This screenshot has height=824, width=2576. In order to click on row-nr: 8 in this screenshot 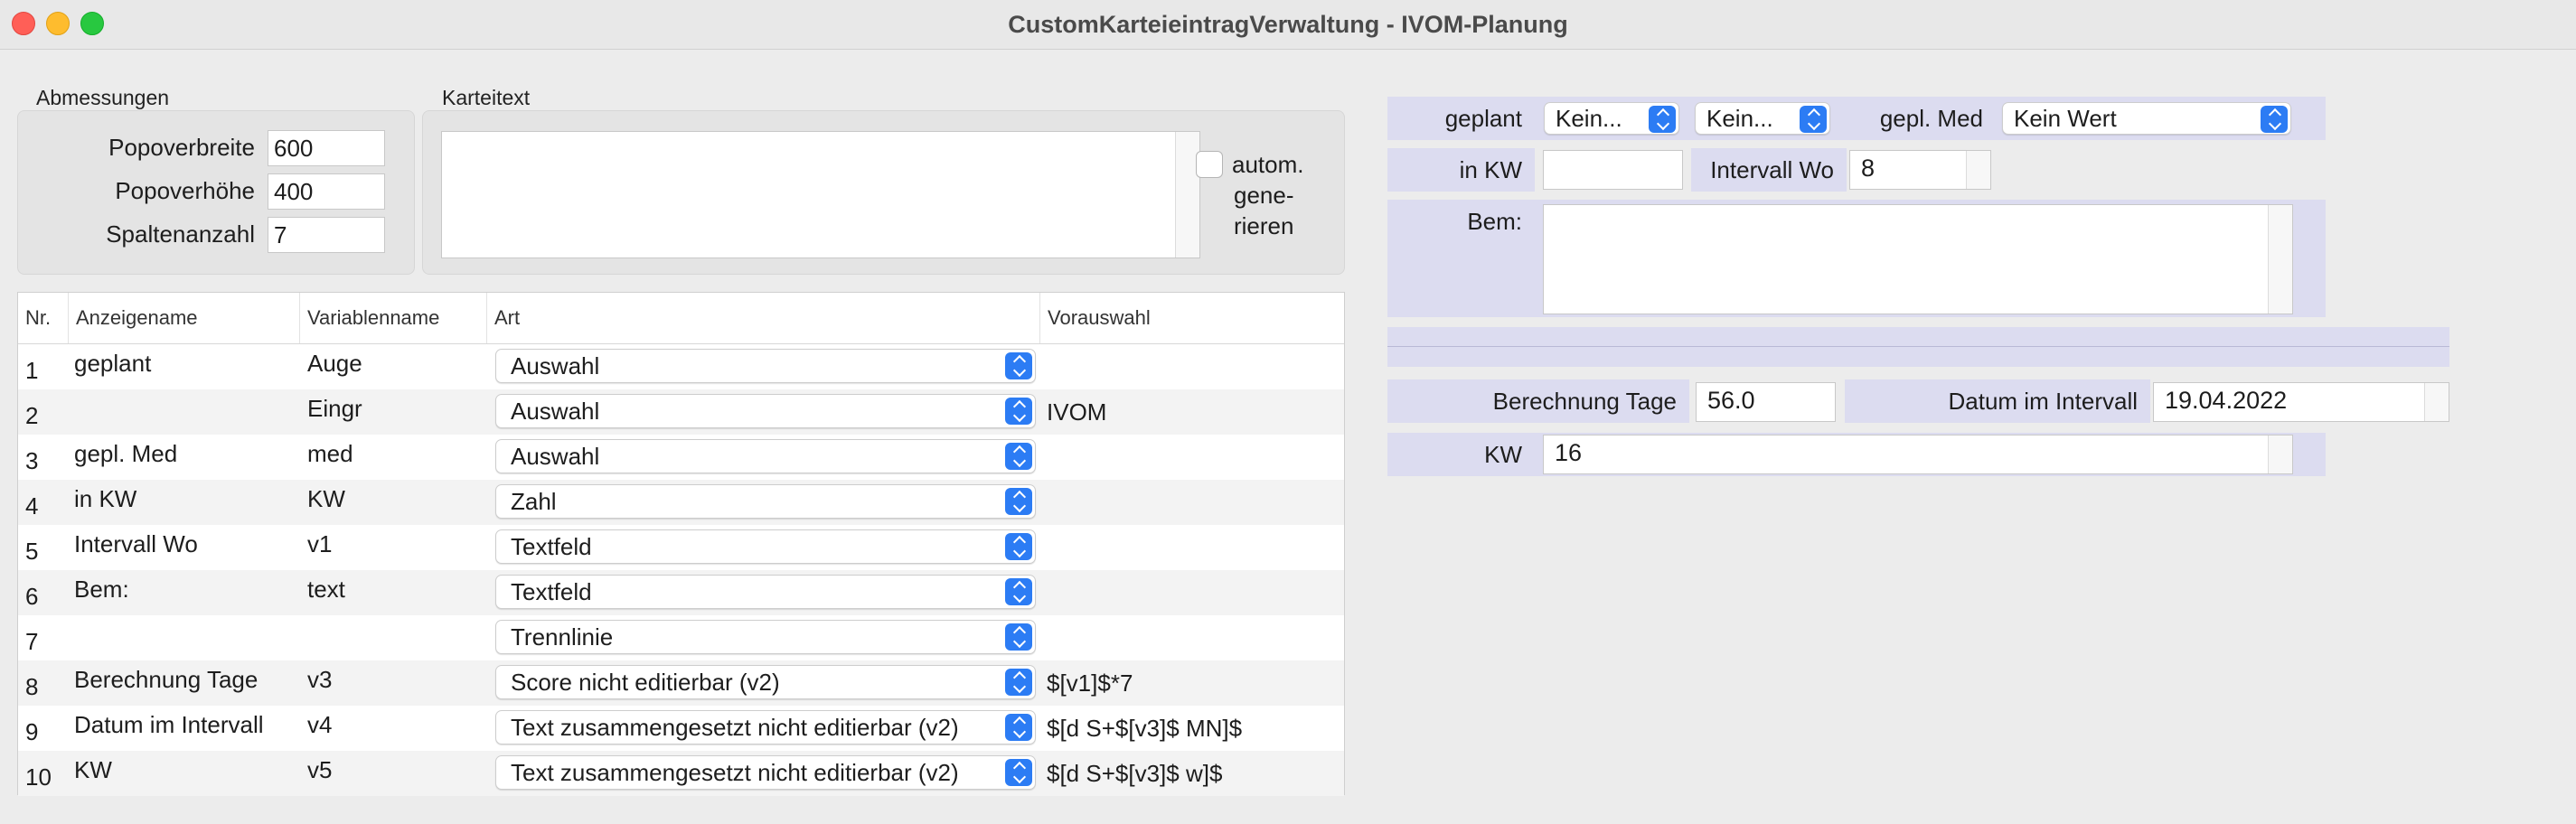, I will do `click(32, 686)`.